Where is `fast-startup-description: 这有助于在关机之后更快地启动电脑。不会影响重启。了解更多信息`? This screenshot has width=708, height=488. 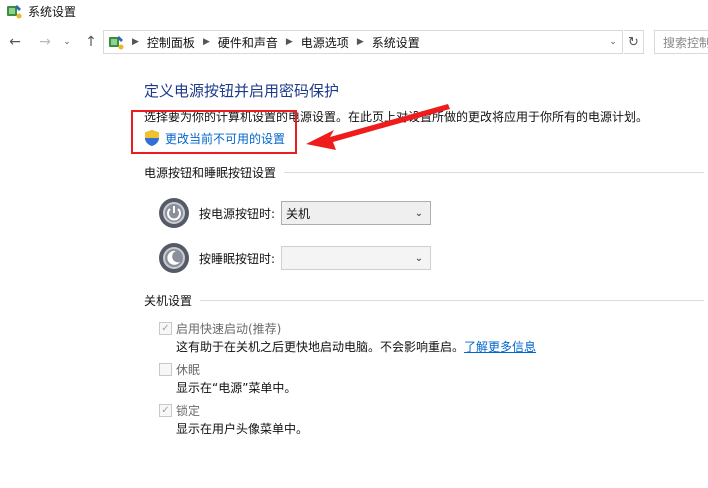 fast-startup-description: 这有助于在关机之后更快地启动电脑。不会影响重启。了解更多信息 is located at coordinates (356, 346).